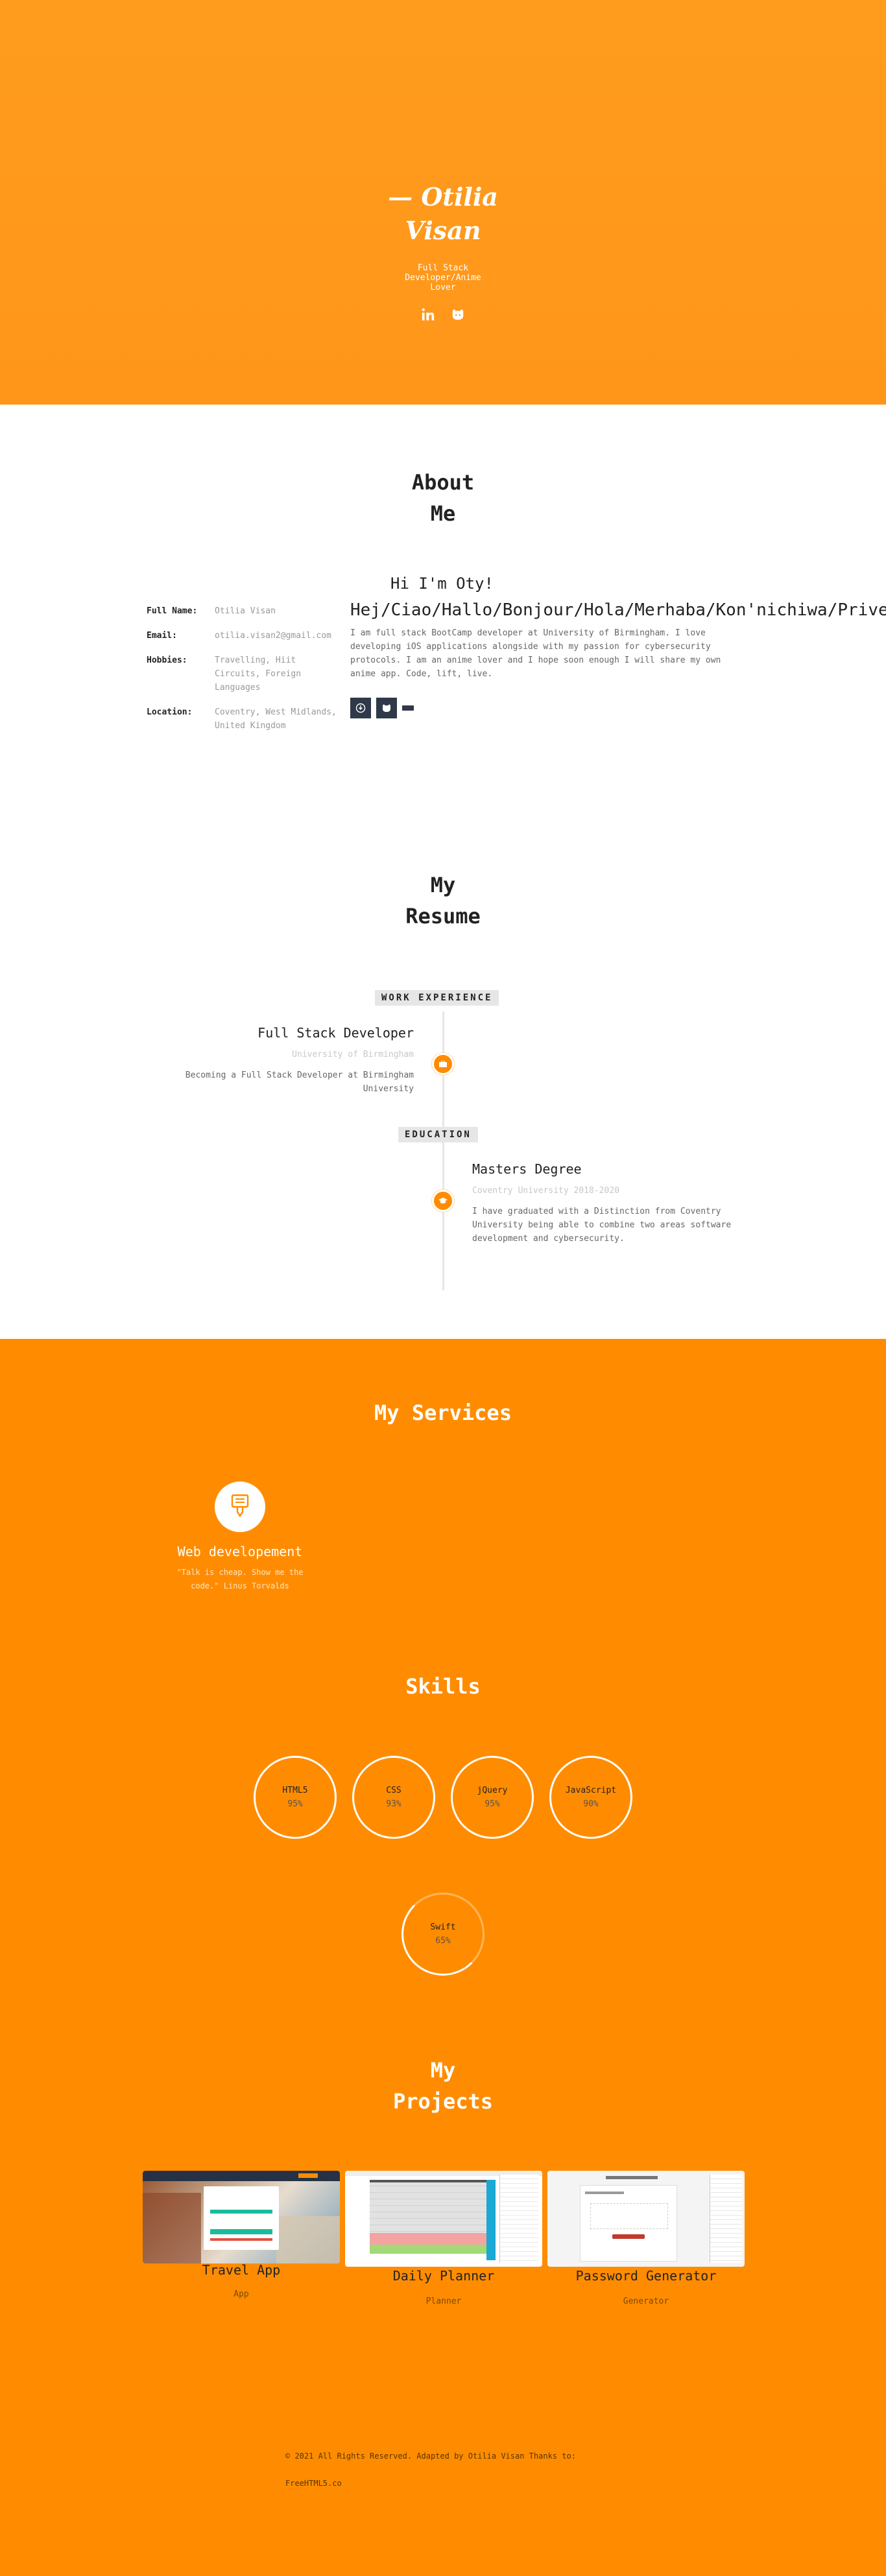 Image resolution: width=886 pixels, height=2576 pixels. What do you see at coordinates (241, 2270) in the screenshot?
I see `project-name: Travel App` at bounding box center [241, 2270].